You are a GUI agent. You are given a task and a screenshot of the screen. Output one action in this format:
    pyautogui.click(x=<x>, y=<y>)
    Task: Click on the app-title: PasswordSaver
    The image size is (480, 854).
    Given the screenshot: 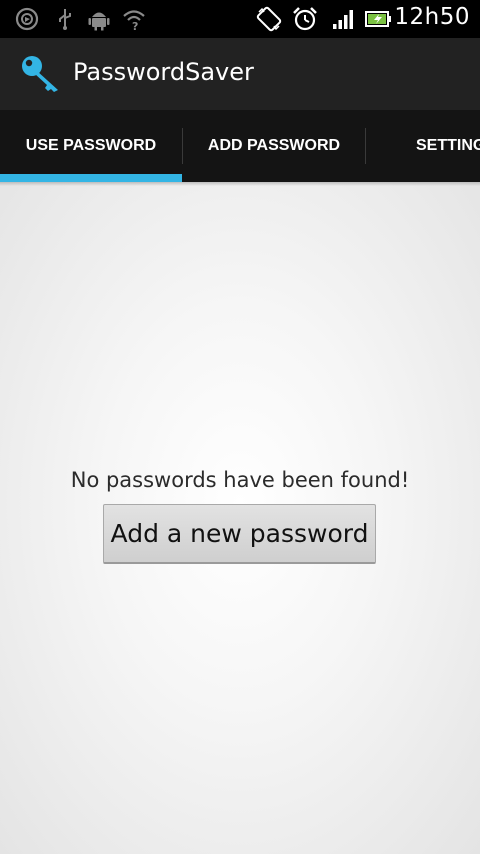 What is the action you would take?
    pyautogui.click(x=163, y=72)
    